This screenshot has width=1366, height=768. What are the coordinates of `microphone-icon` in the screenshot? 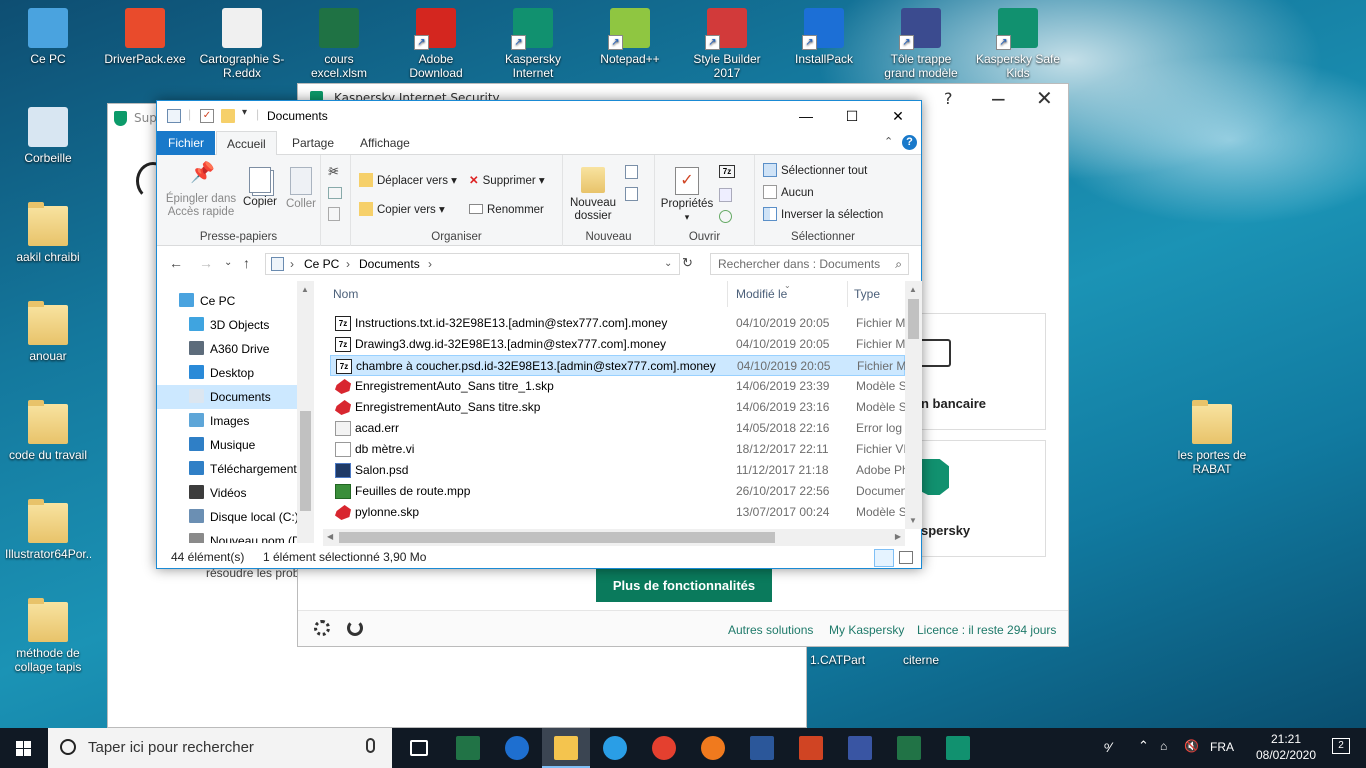 It's located at (370, 745).